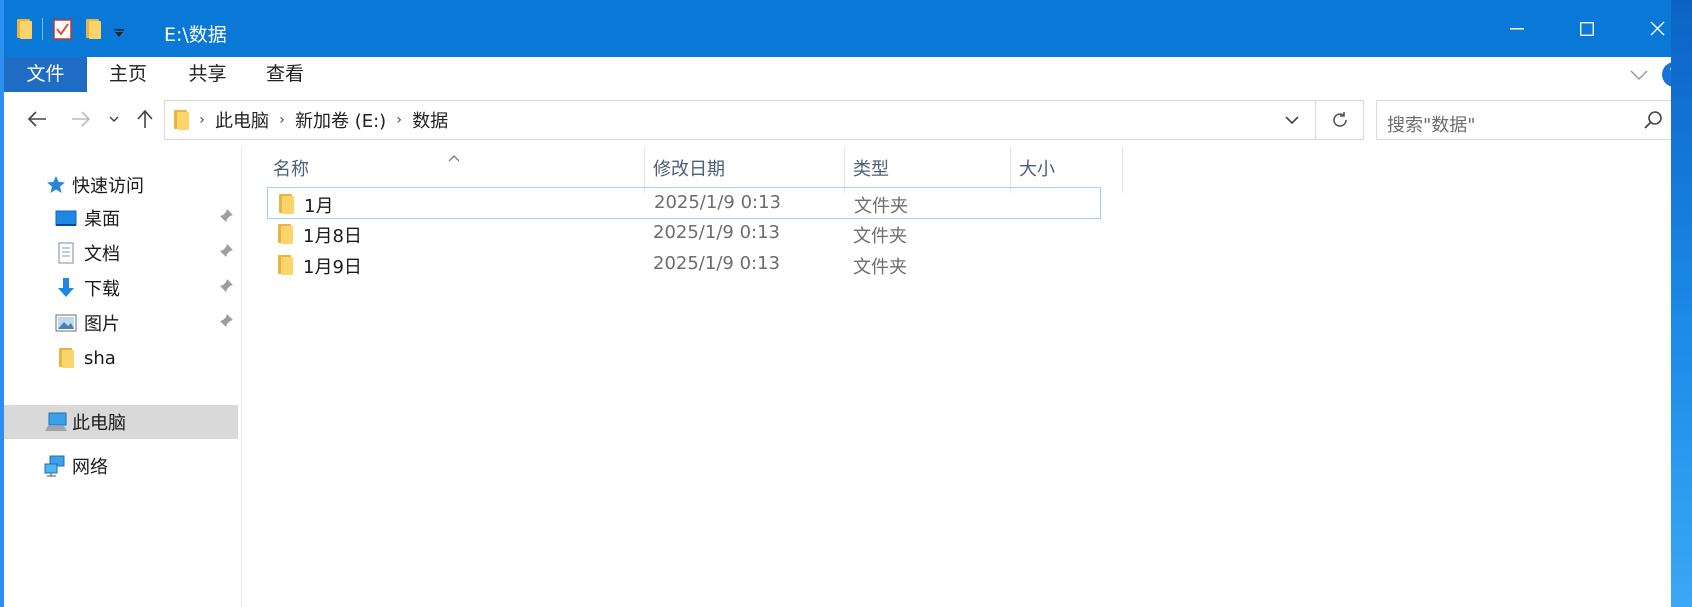 This screenshot has height=607, width=1692. I want to click on sidebar-item-sha: sha, so click(123, 358).